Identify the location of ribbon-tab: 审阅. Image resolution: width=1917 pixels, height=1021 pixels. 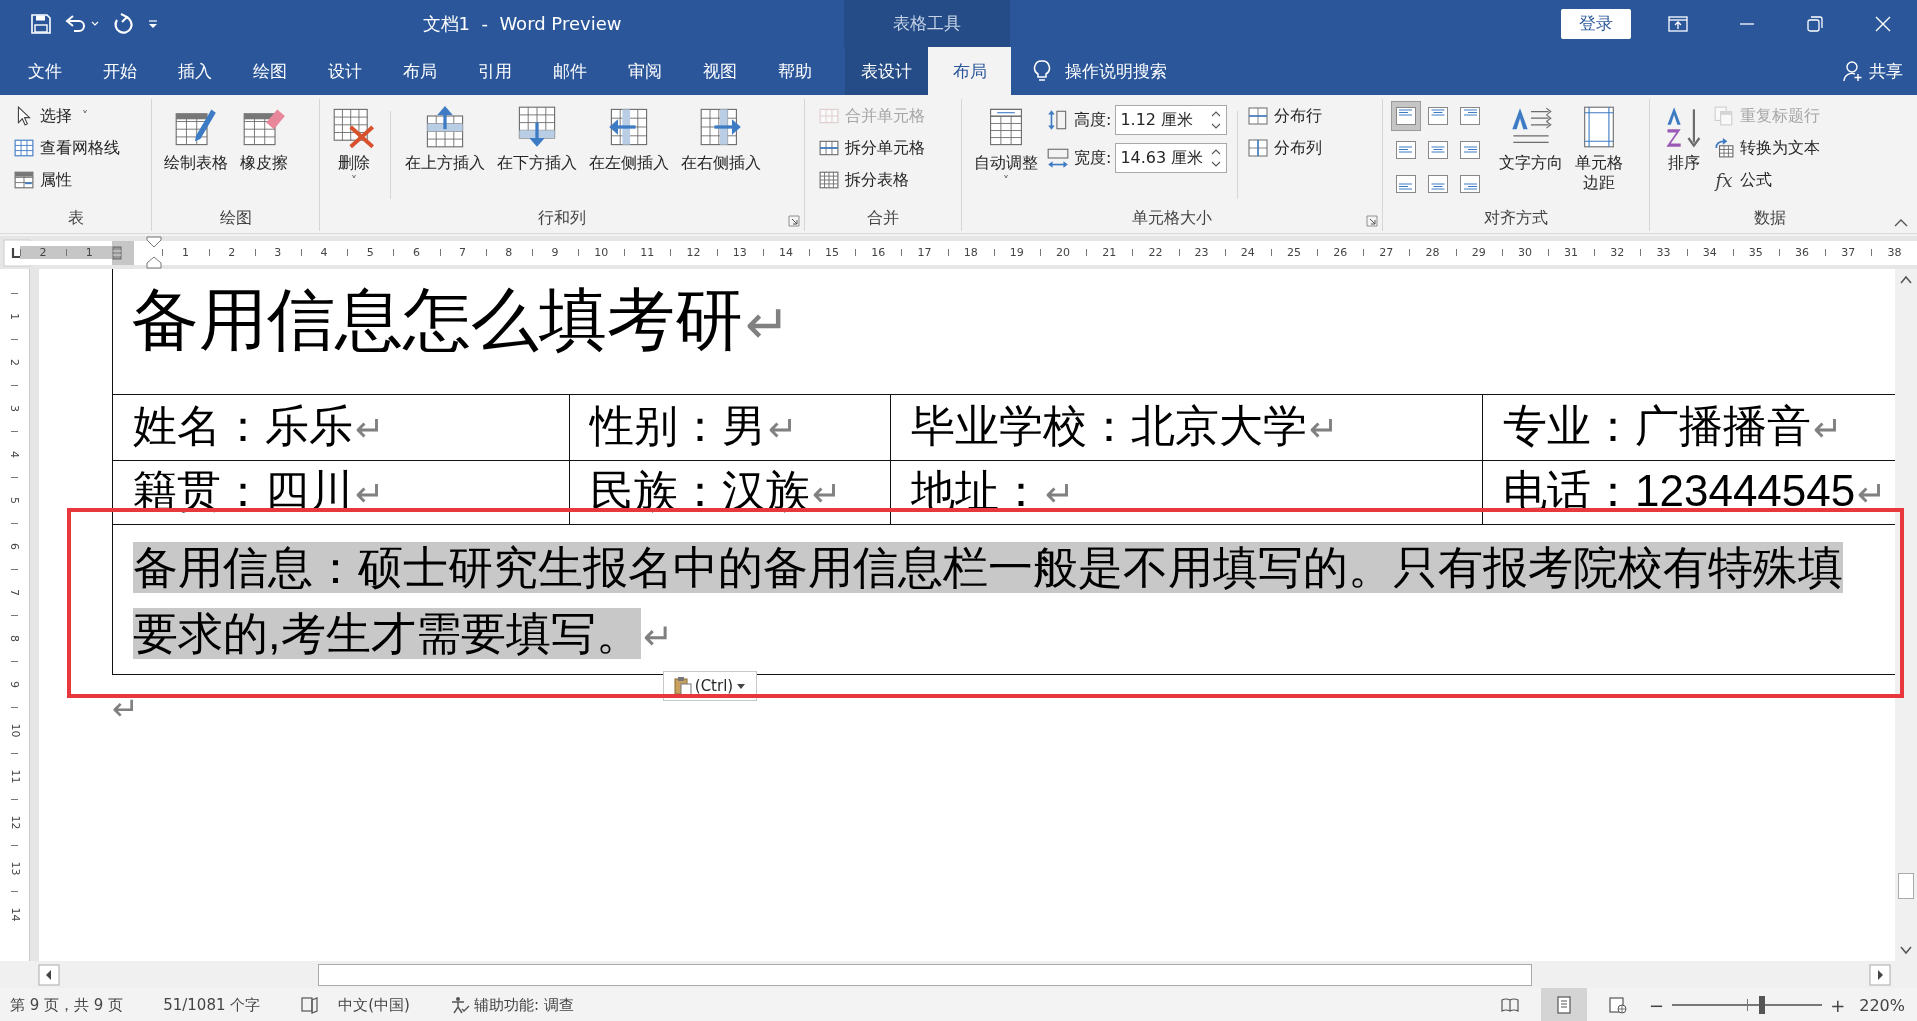
(644, 71).